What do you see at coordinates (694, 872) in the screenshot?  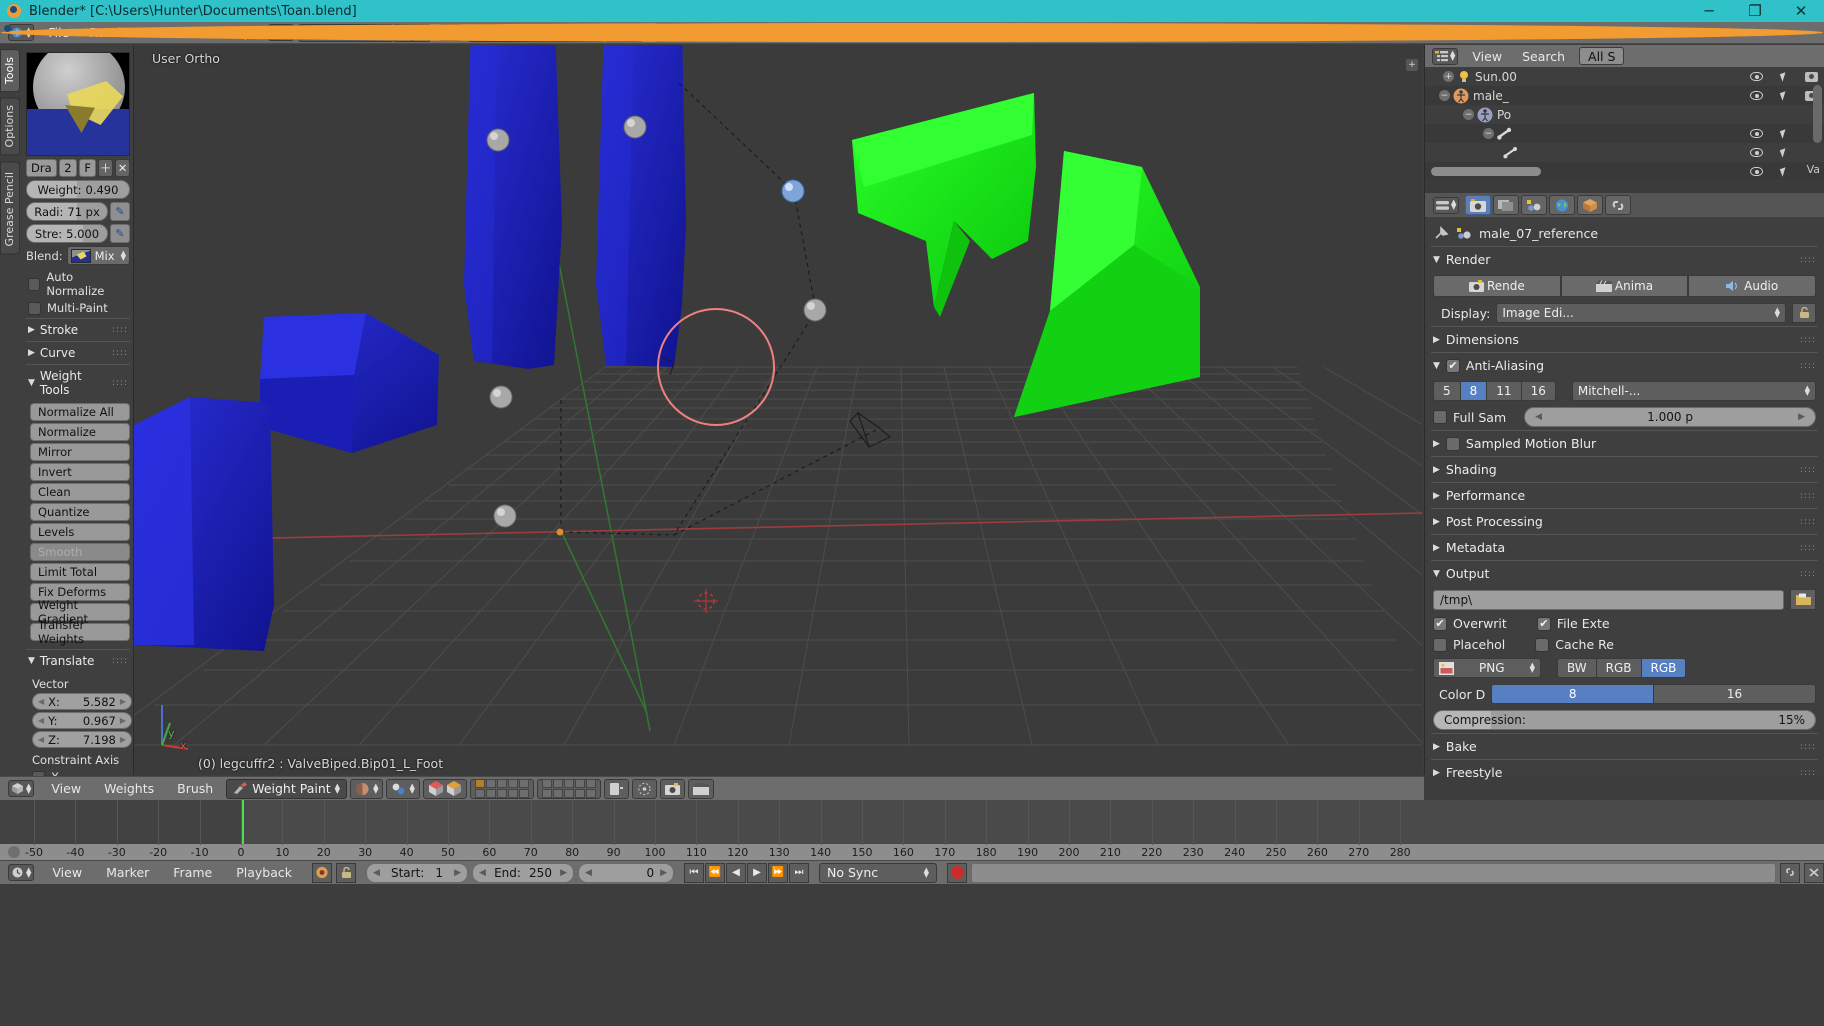 I see `jump-to-start-button: ⏮` at bounding box center [694, 872].